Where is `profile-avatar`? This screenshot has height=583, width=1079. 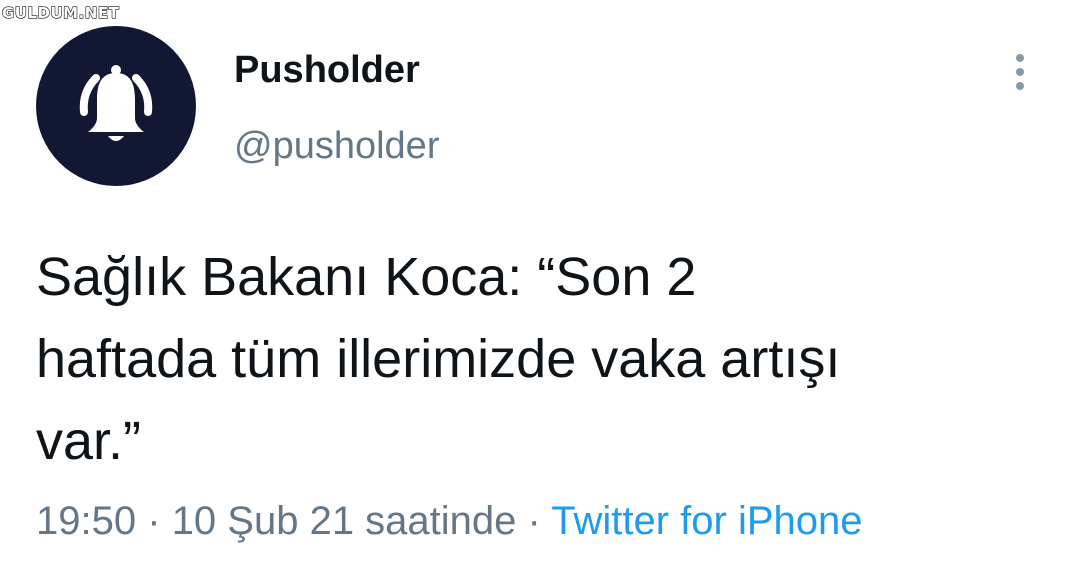
profile-avatar is located at coordinates (116, 106).